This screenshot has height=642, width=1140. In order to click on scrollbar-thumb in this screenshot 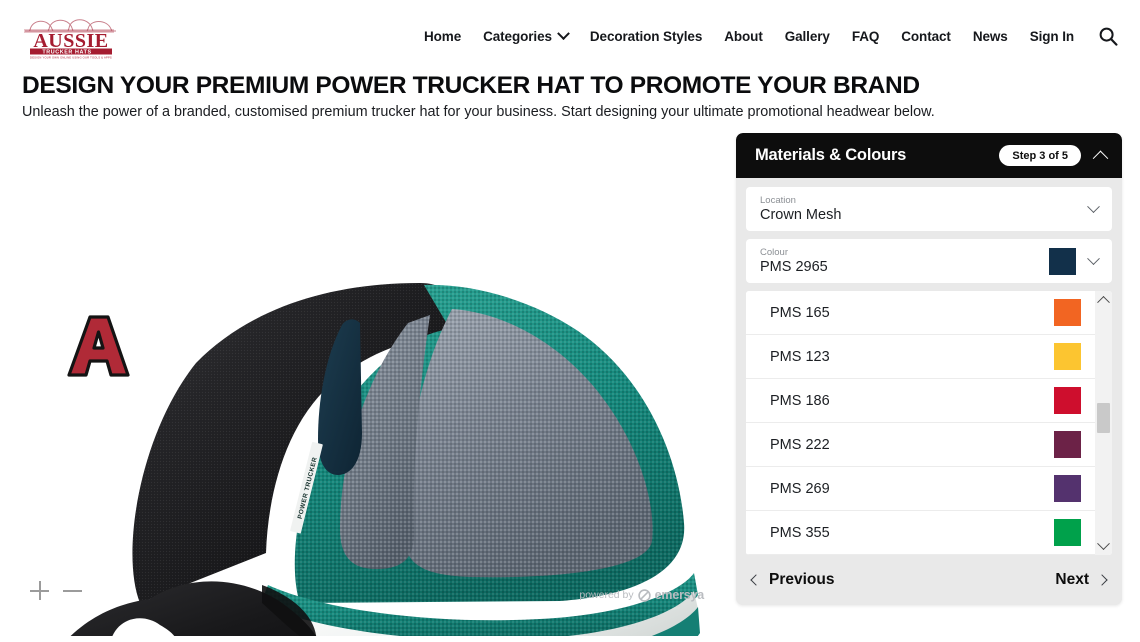, I will do `click(1103, 418)`.